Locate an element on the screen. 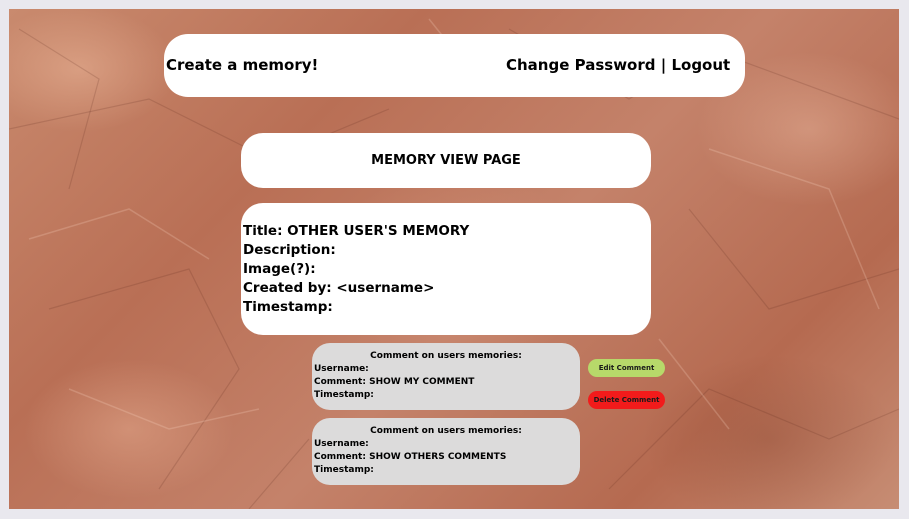 The image size is (909, 519). delete-comment-button: Delete Comment is located at coordinates (626, 400).